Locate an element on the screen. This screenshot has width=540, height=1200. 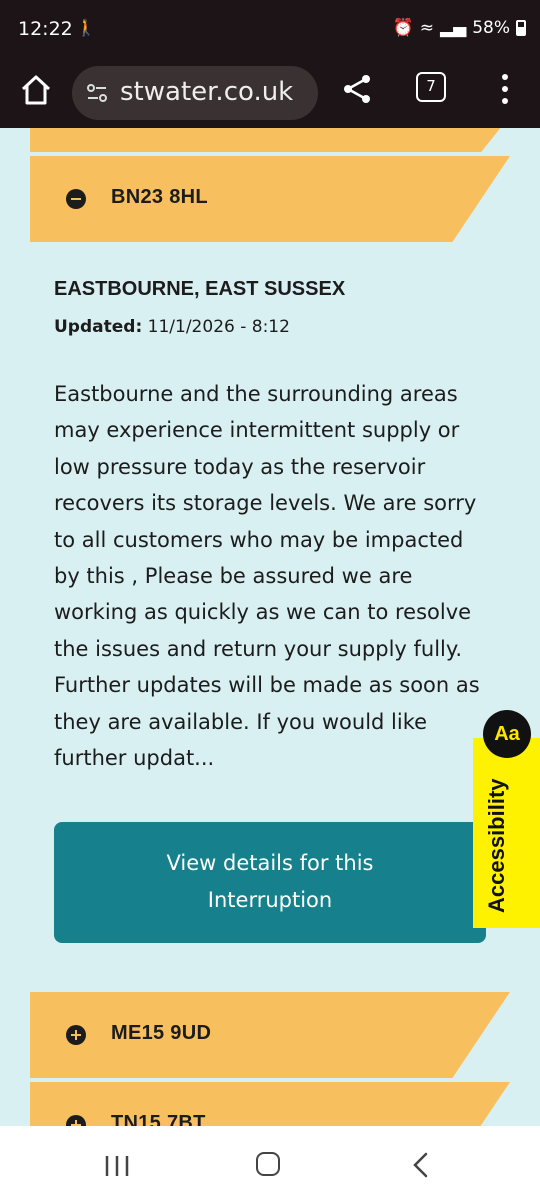
tabs-icon: 7 is located at coordinates (431, 87).